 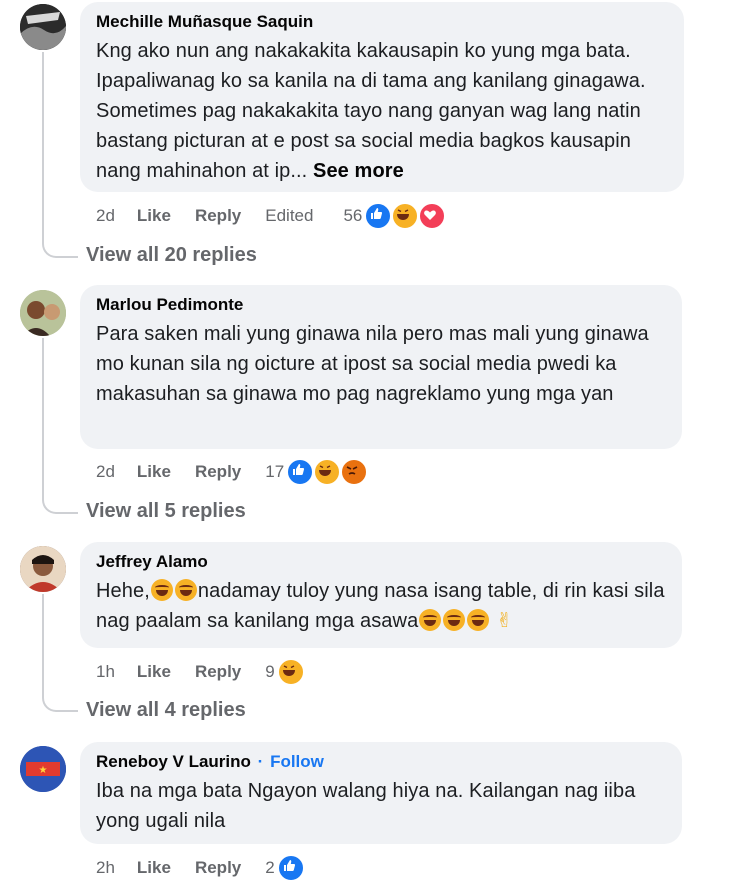 I want to click on victory-hand-emoji-icon: ✌, so click(x=504, y=621).